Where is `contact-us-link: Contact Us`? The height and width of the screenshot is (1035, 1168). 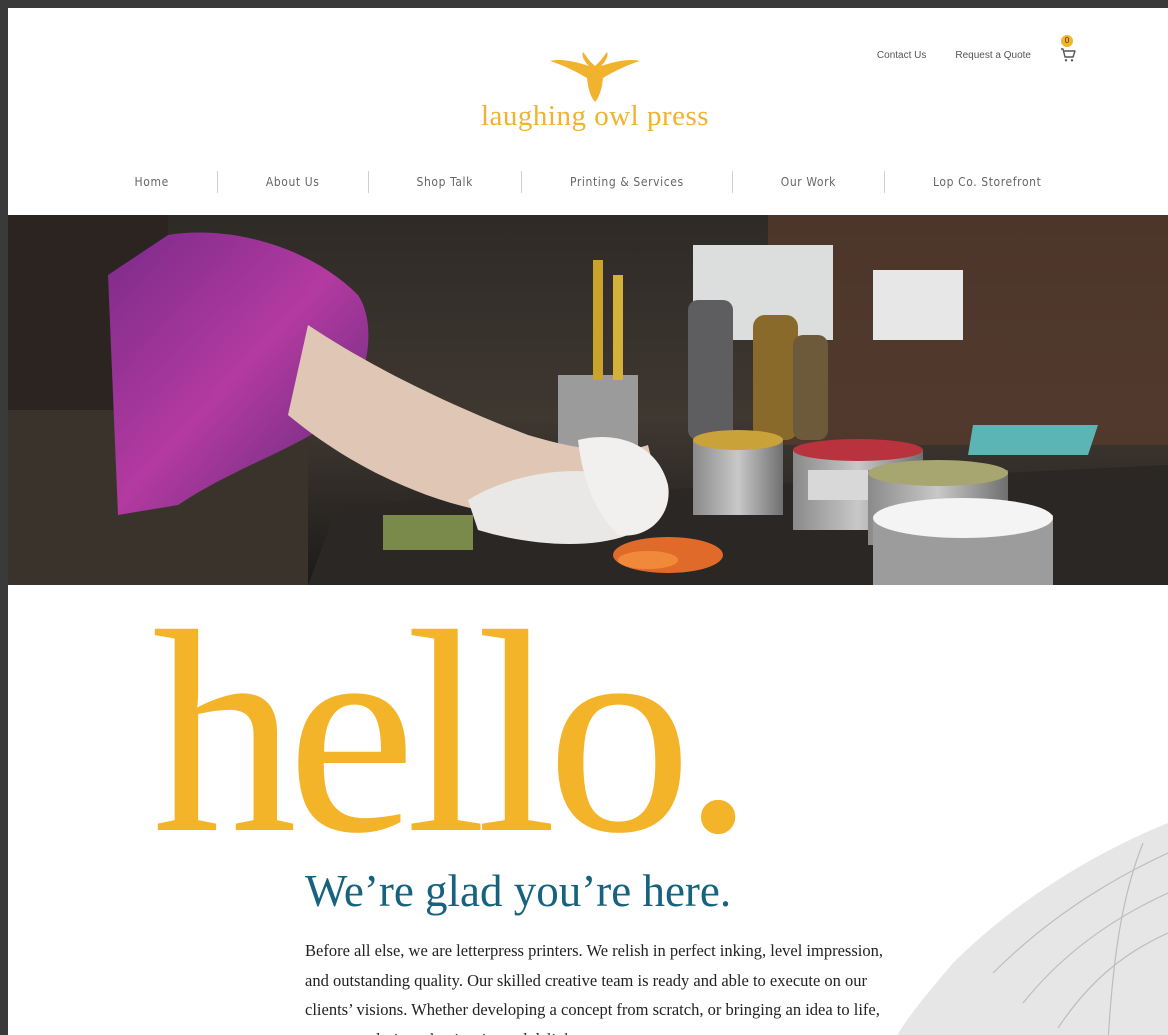 contact-us-link: Contact Us is located at coordinates (901, 55).